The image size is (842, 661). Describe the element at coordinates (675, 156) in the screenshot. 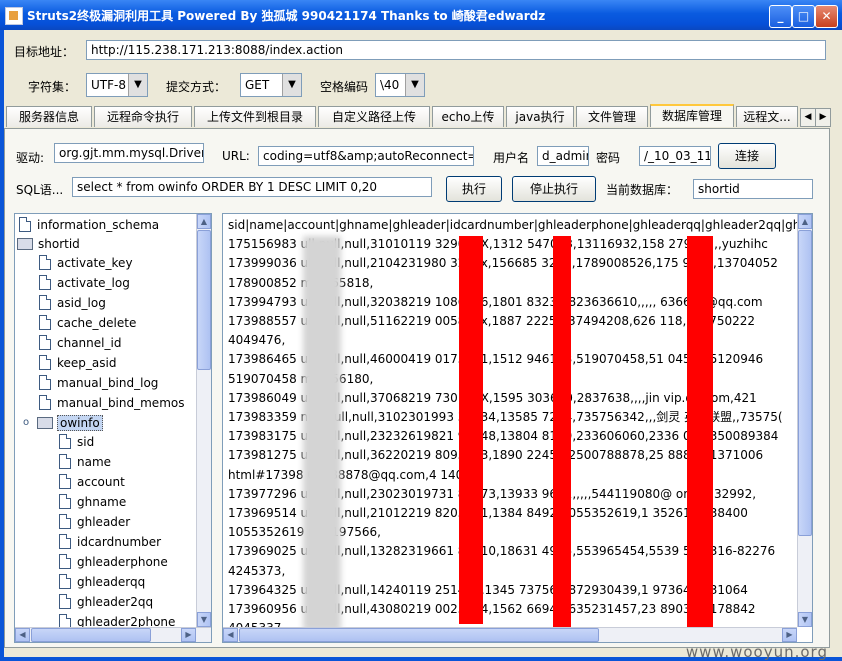

I see `password-input: /_10_03_11` at that location.